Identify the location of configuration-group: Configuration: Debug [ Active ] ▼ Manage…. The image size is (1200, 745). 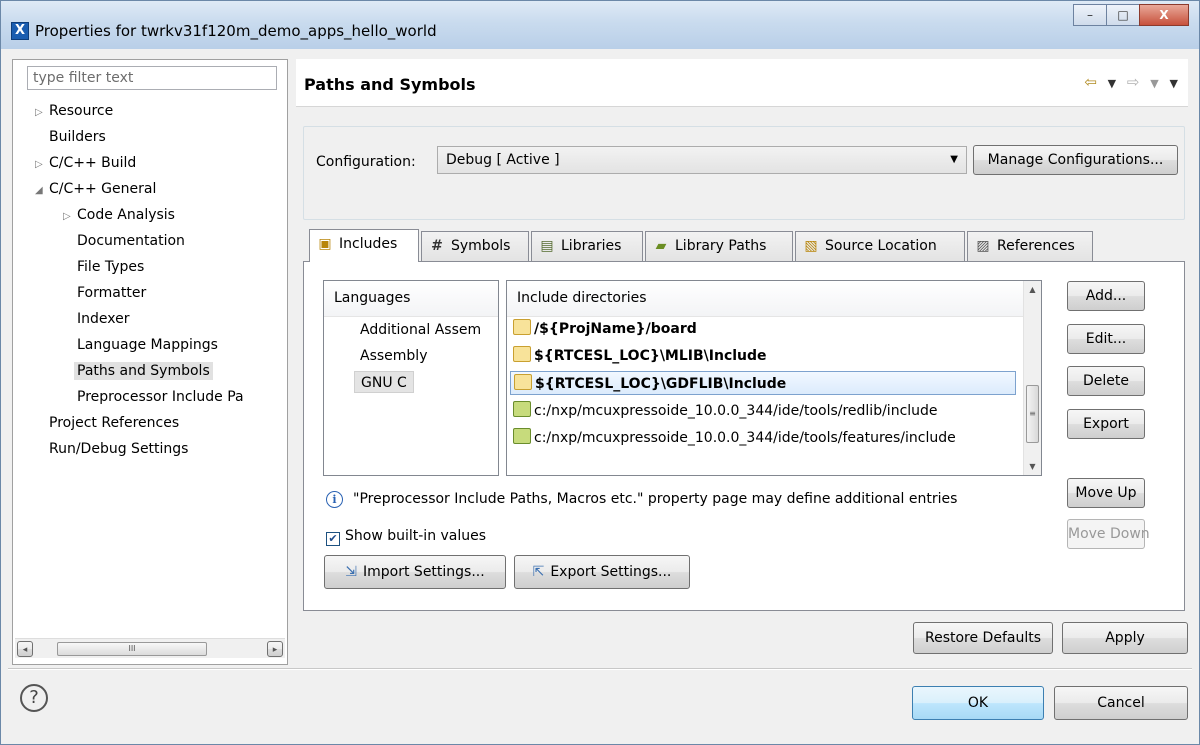
(744, 173).